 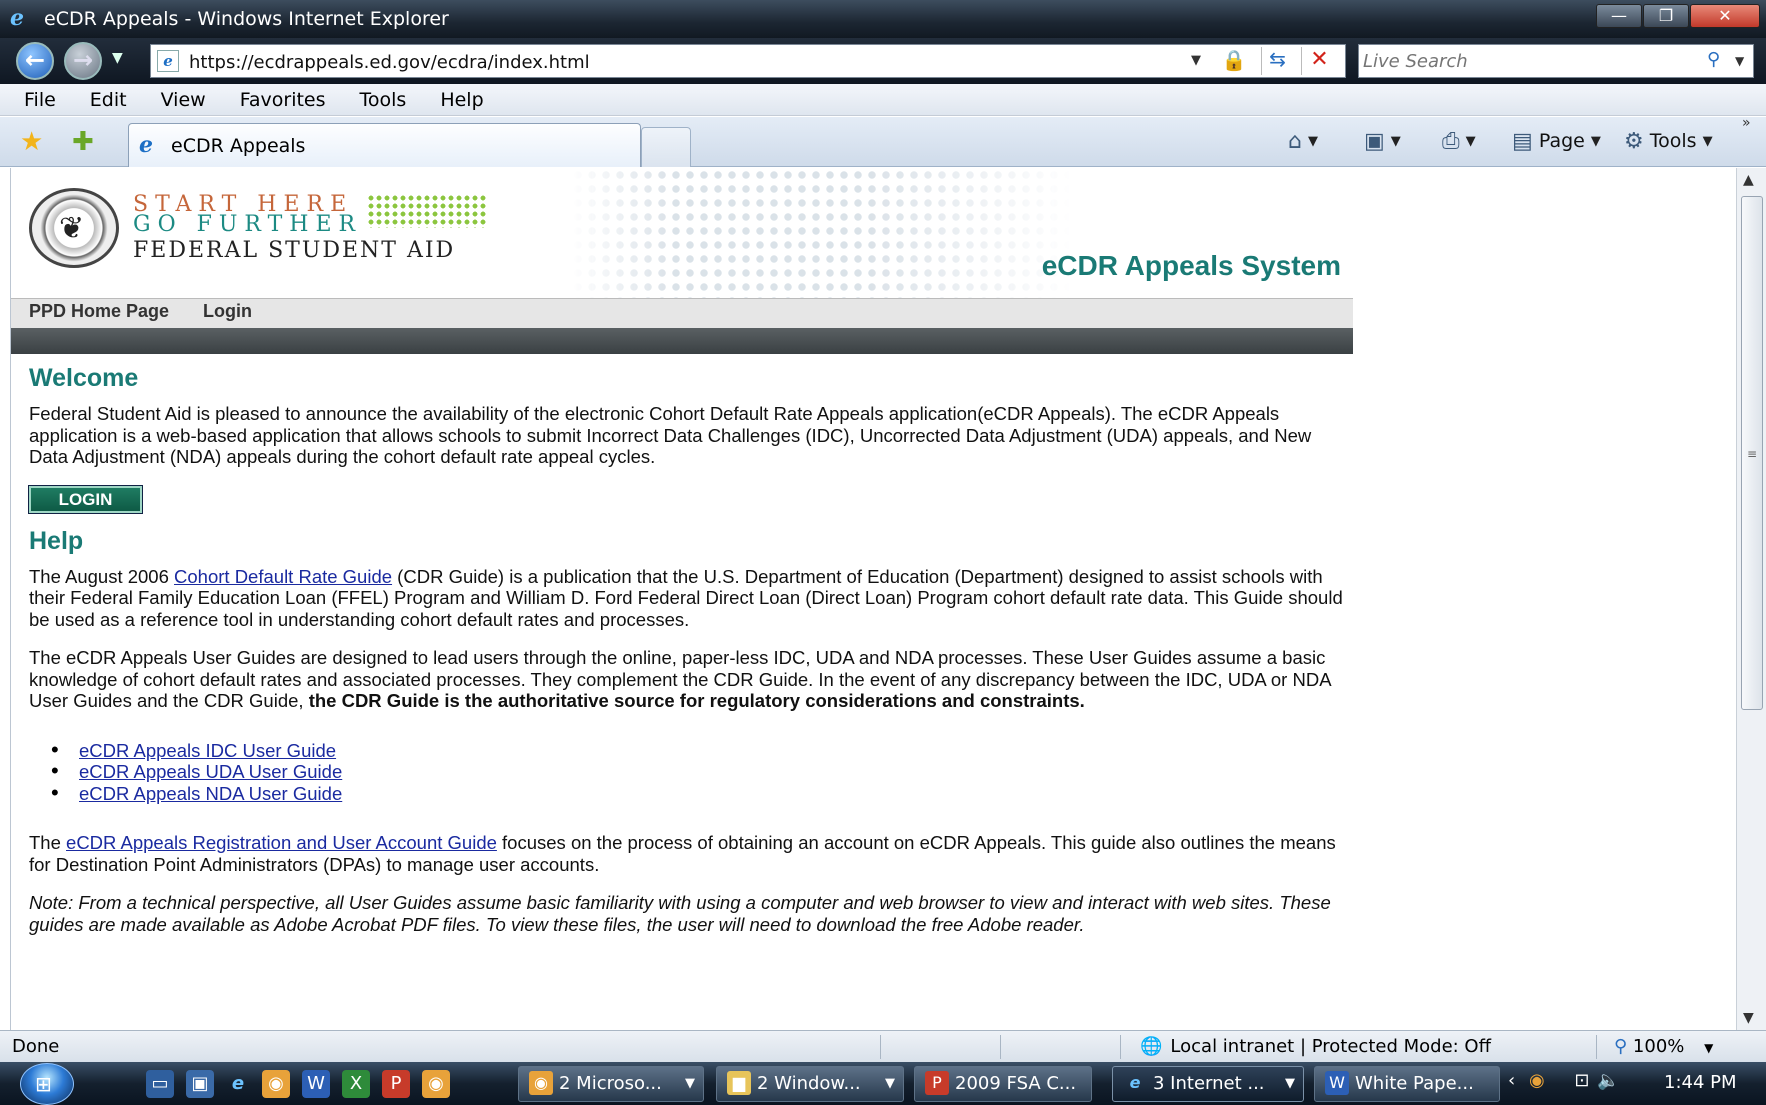 What do you see at coordinates (1668, 142) in the screenshot?
I see `tools-menu-button: ⚙ Tools ▼` at bounding box center [1668, 142].